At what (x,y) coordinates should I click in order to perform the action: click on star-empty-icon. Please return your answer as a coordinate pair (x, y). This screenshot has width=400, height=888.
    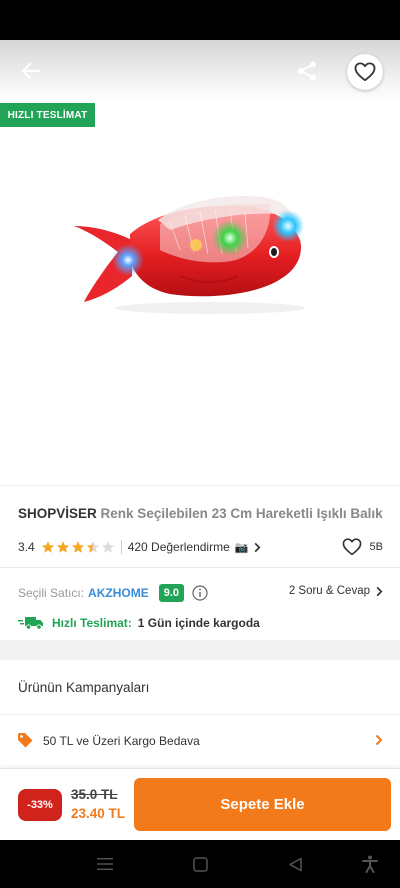
    Looking at the image, I should click on (107, 547).